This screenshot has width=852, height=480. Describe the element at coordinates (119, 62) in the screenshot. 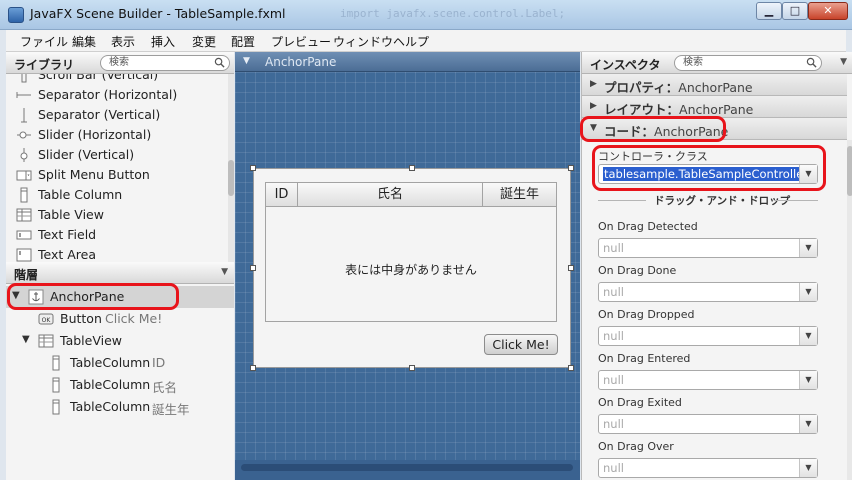

I see `library-search-placeholder: 検索` at that location.